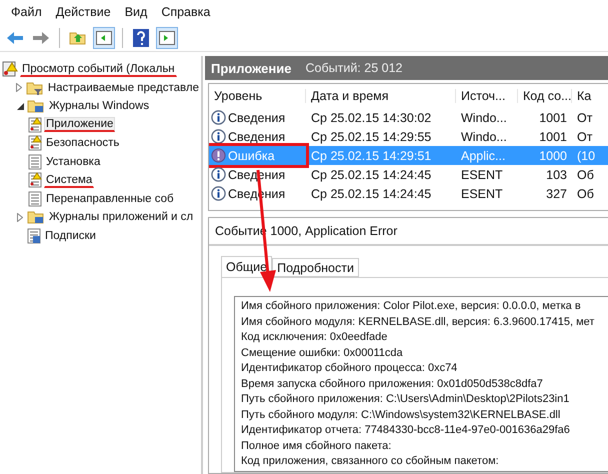 The image size is (608, 474). Describe the element at coordinates (349, 369) in the screenshot. I see `description-line: Идентификатор сбойного процесса: 0xc74` at that location.